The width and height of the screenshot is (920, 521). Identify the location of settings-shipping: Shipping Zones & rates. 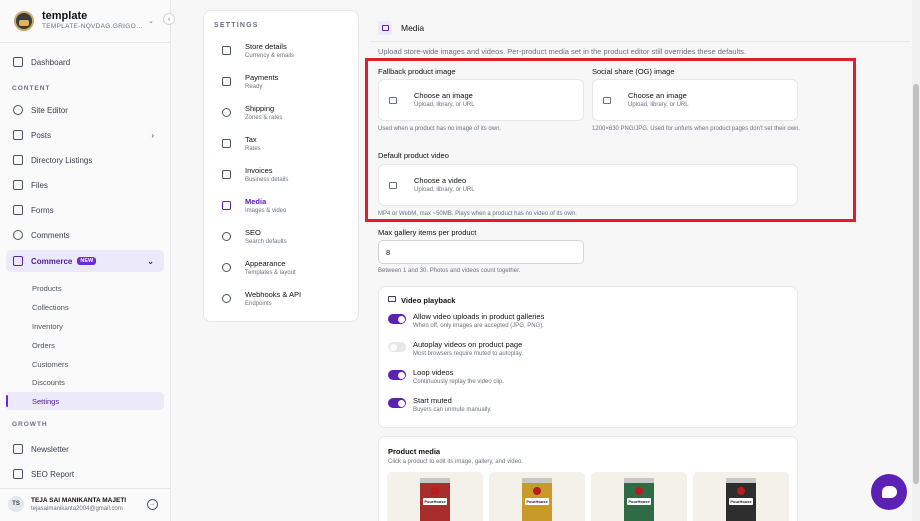
(287, 117).